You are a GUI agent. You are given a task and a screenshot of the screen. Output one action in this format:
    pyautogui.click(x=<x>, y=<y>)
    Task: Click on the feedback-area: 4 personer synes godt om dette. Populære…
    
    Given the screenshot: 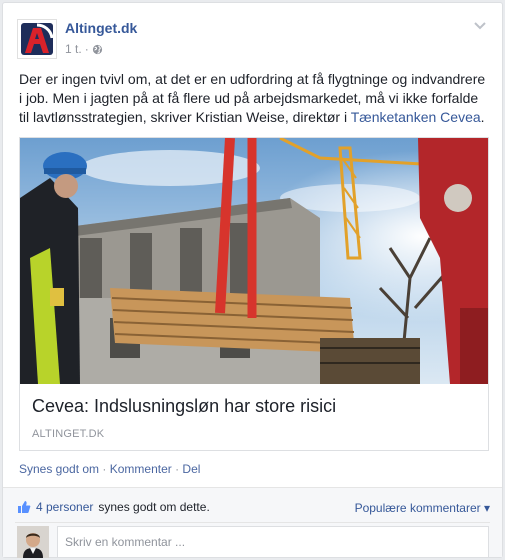 What is the action you would take?
    pyautogui.click(x=252, y=522)
    